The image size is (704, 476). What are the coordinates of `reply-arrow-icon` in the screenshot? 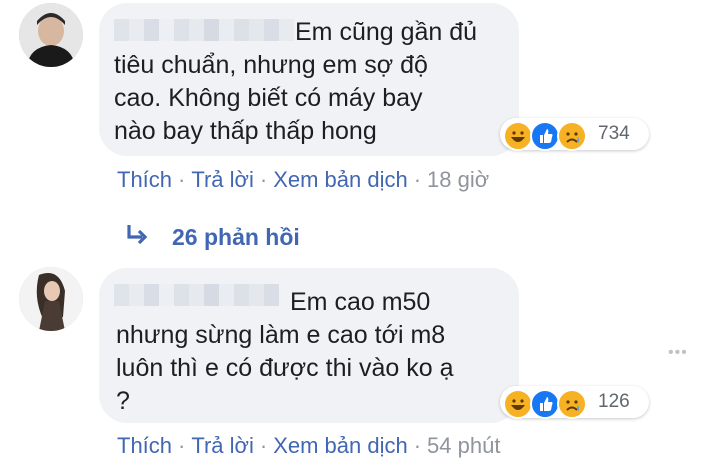 It's located at (138, 237).